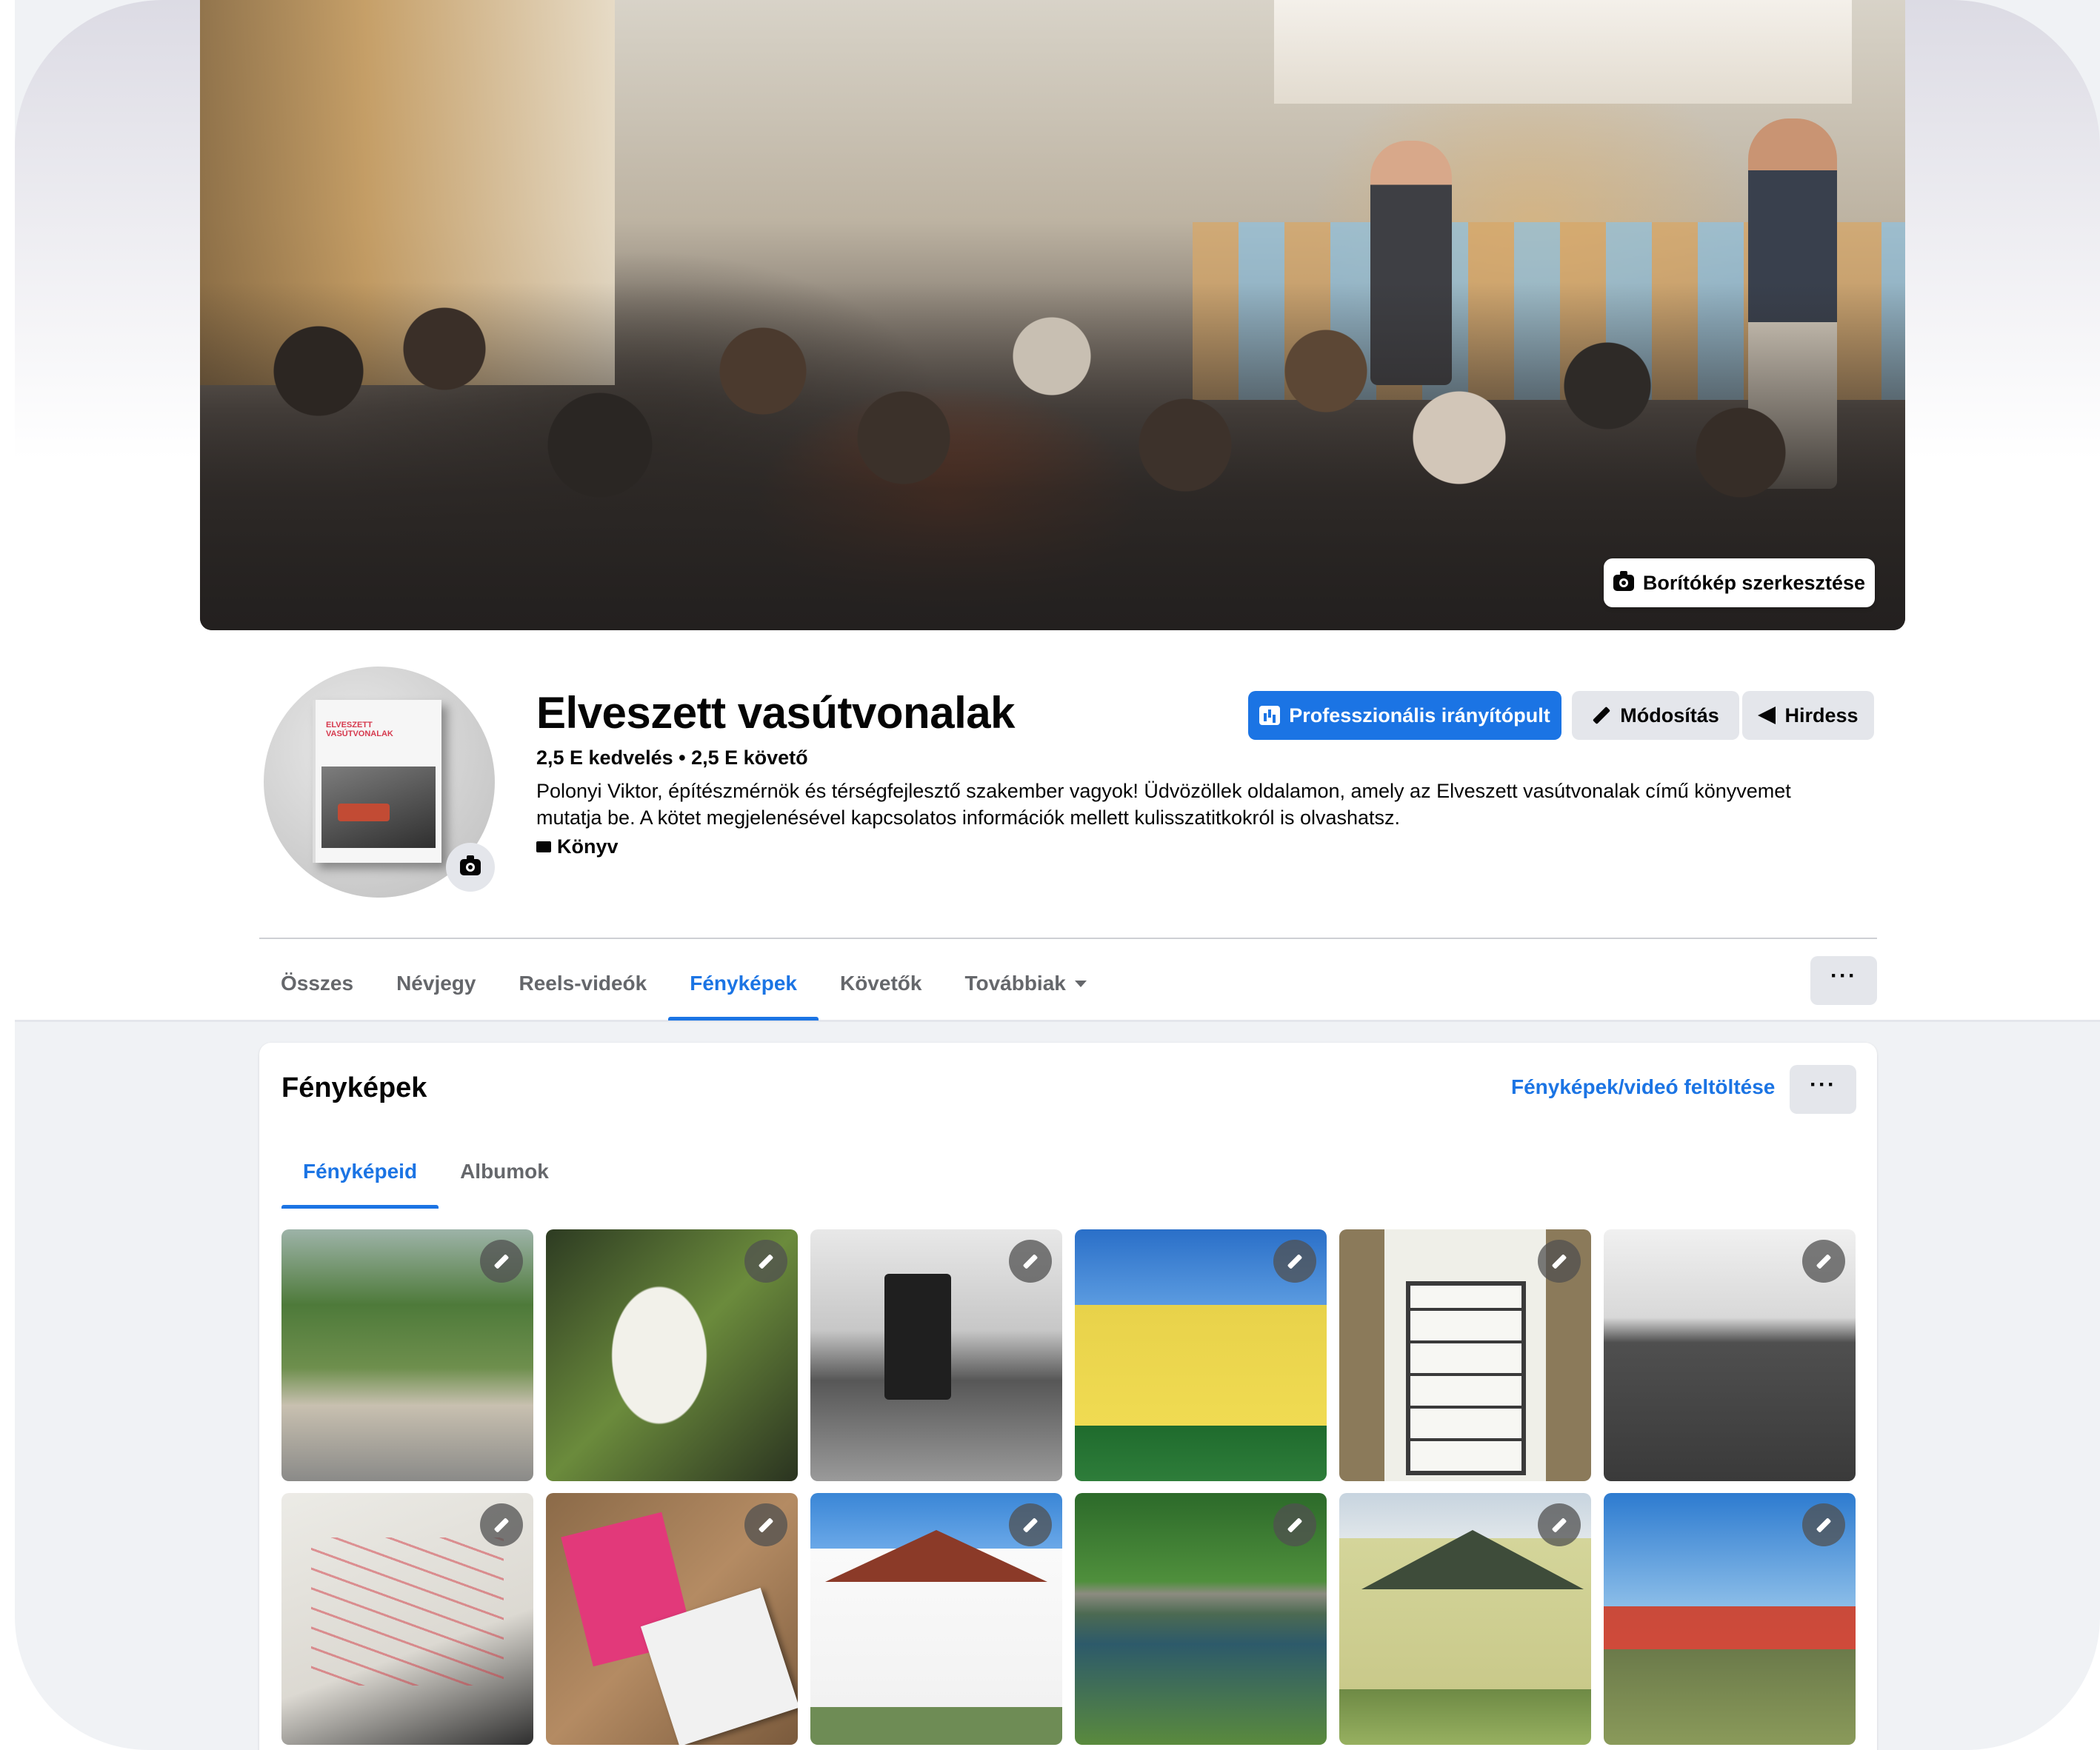 This screenshot has width=2100, height=1750. What do you see at coordinates (543, 846) in the screenshot?
I see `category-icon` at bounding box center [543, 846].